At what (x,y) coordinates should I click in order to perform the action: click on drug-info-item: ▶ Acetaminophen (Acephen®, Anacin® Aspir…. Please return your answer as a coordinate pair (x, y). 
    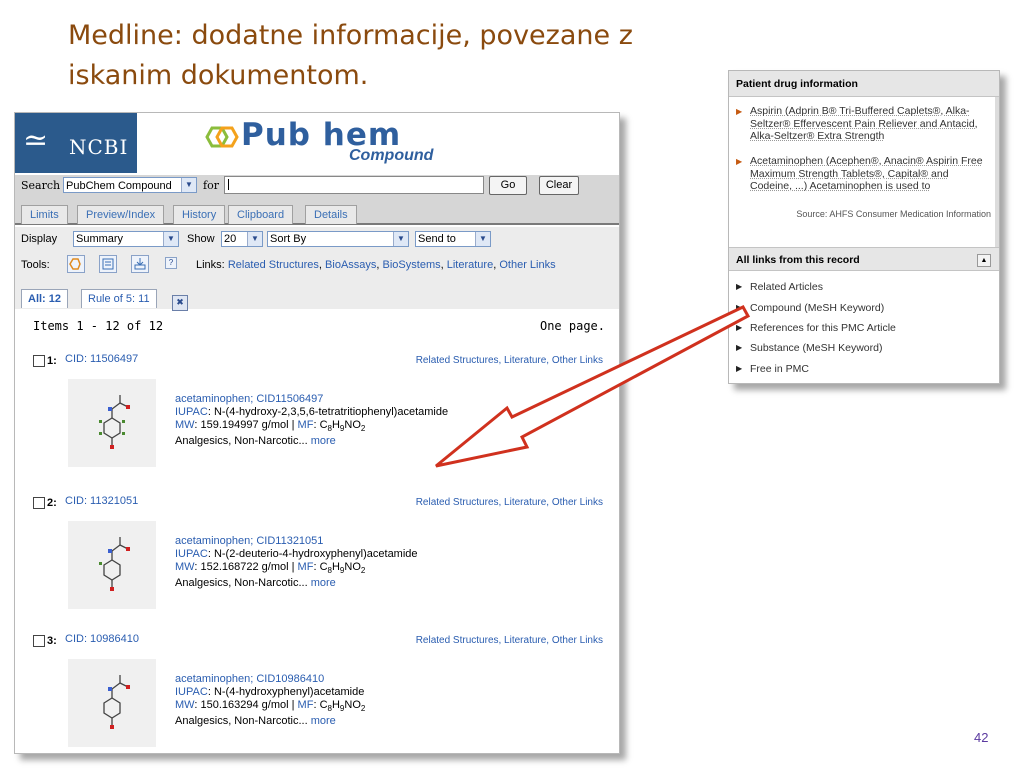
    Looking at the image, I should click on (862, 174).